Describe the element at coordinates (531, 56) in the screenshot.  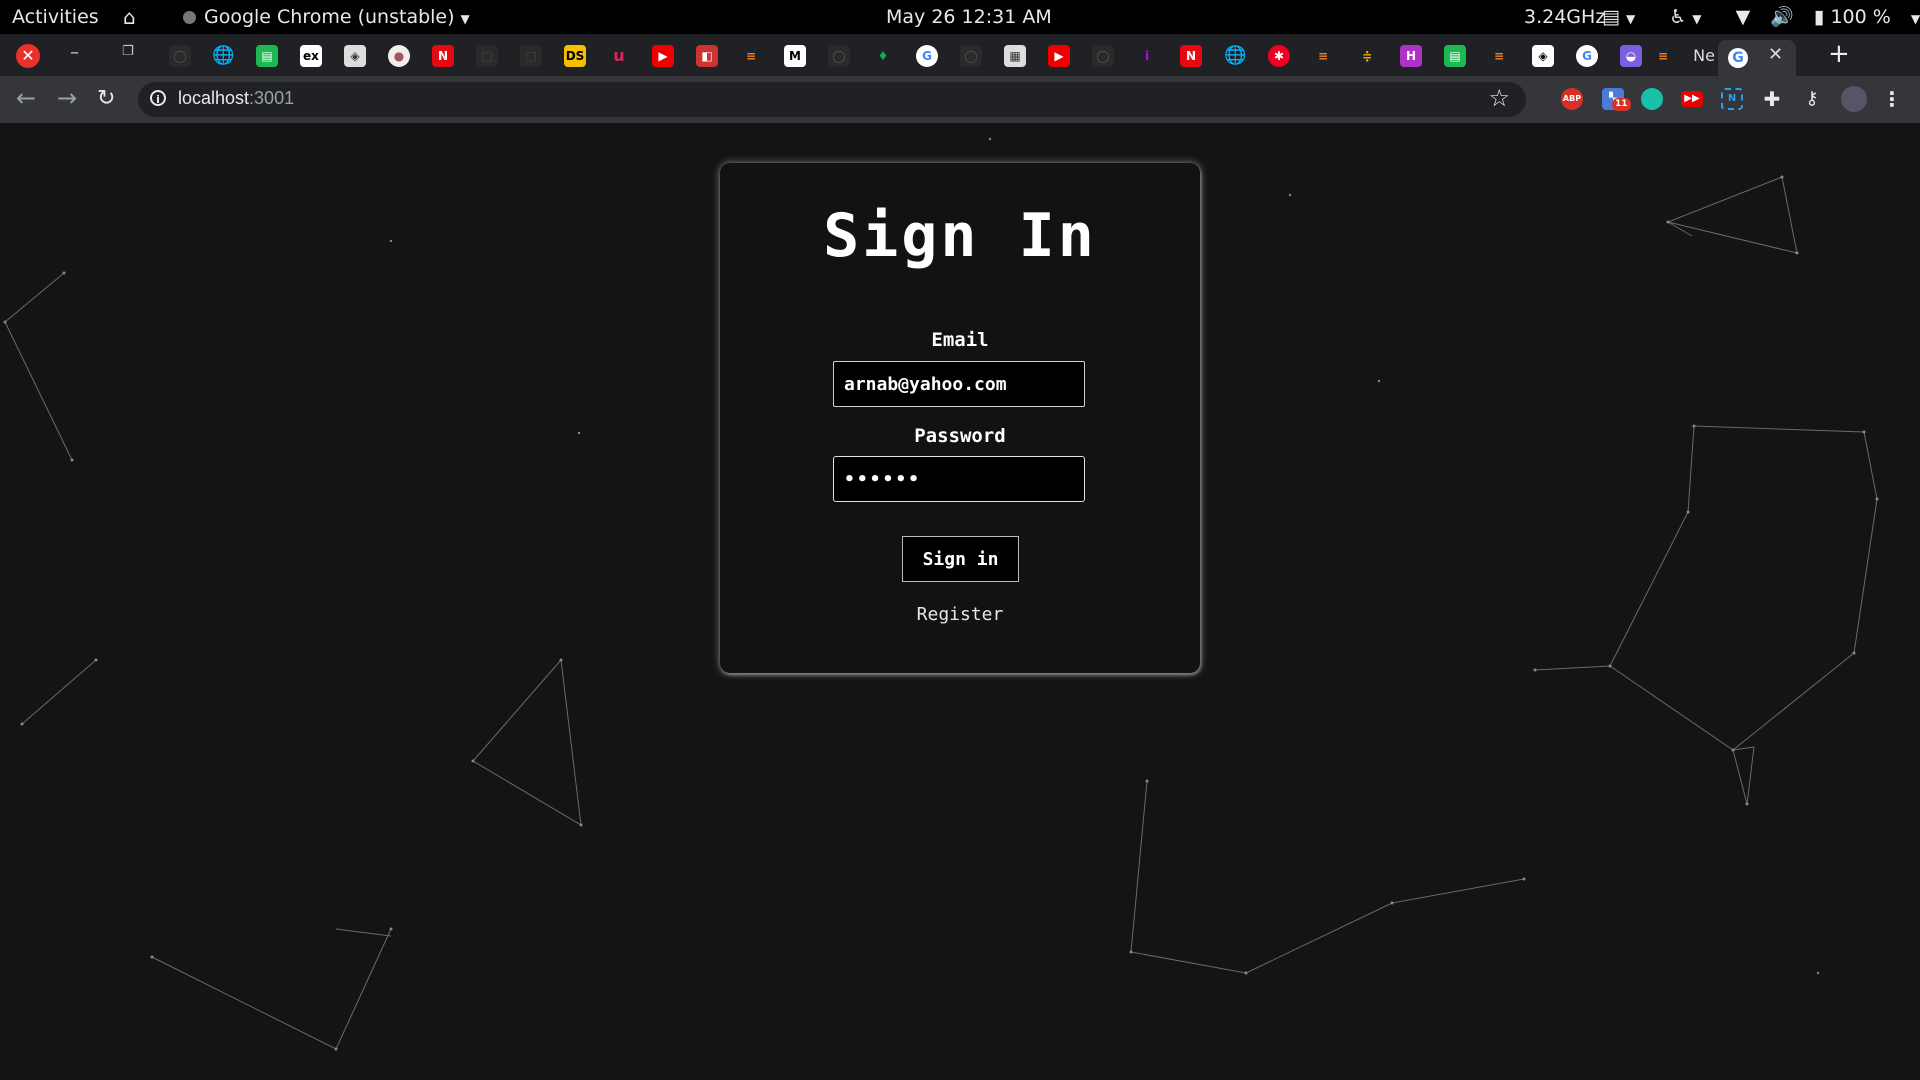
I see `tab-dark-2: □` at that location.